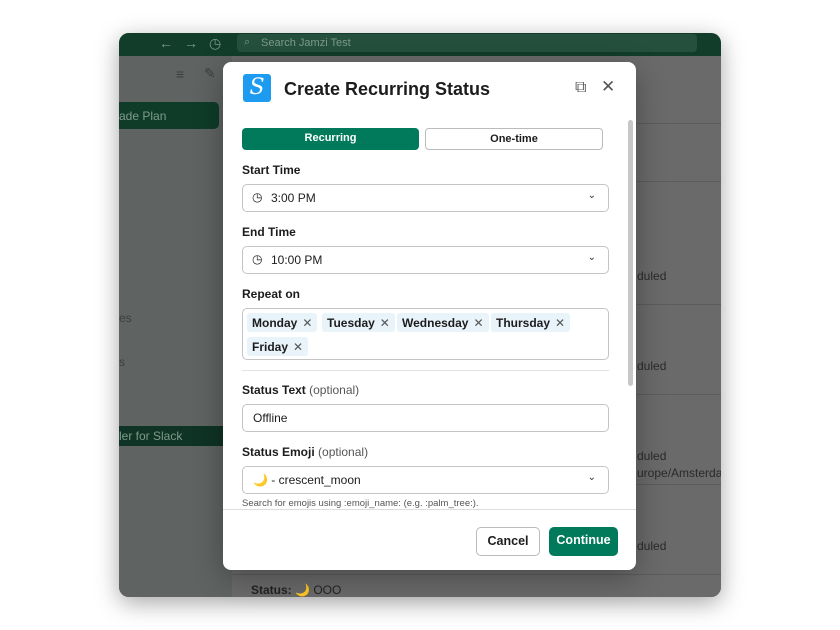 Image resolution: width=840 pixels, height=630 pixels. Describe the element at coordinates (514, 139) in the screenshot. I see `tab-one-time: One-time` at that location.